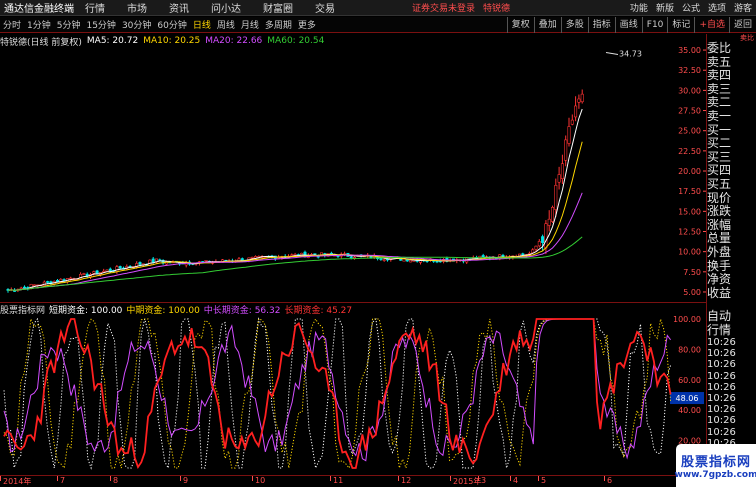  Describe the element at coordinates (318, 311) in the screenshot. I see `long-fund-label: 长期资金: 45.27` at that location.